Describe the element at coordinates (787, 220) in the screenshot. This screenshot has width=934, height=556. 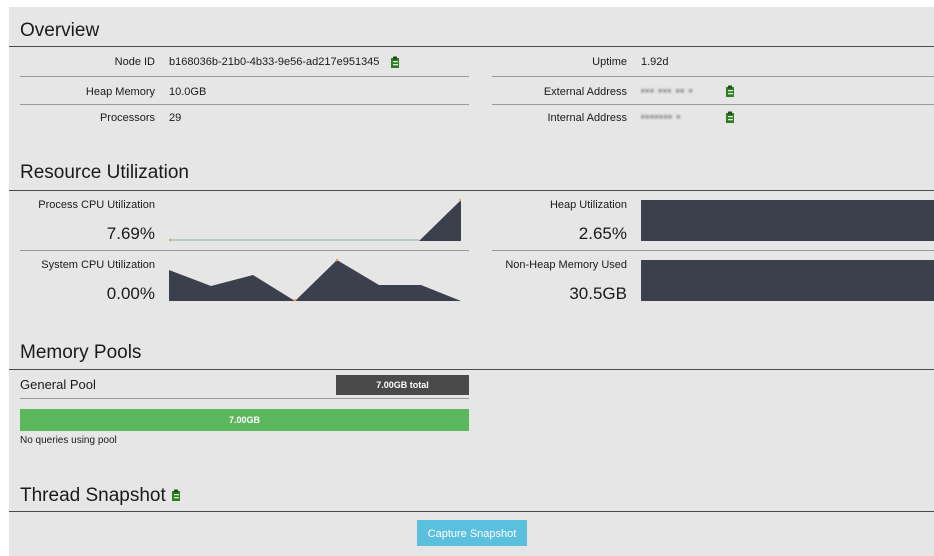
I see `heap-utilization-sparkline` at that location.